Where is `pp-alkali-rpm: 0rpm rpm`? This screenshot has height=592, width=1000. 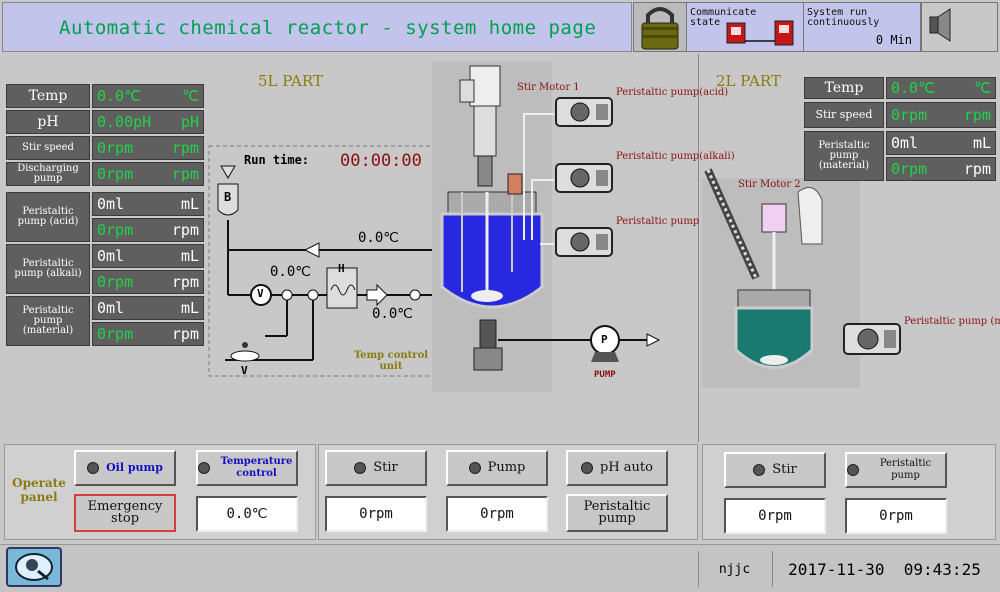 pp-alkali-rpm: 0rpm rpm is located at coordinates (148, 282).